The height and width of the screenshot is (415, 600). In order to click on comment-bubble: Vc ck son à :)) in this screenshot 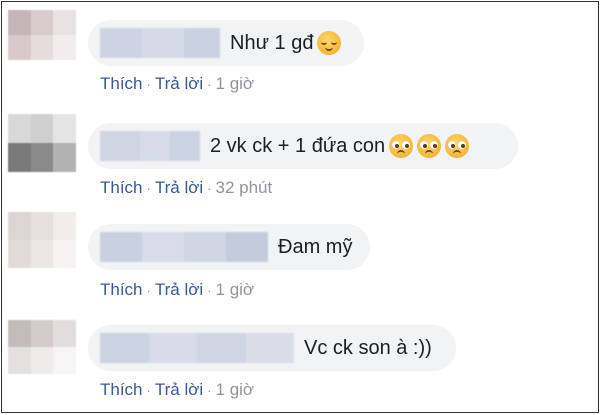, I will do `click(272, 348)`.